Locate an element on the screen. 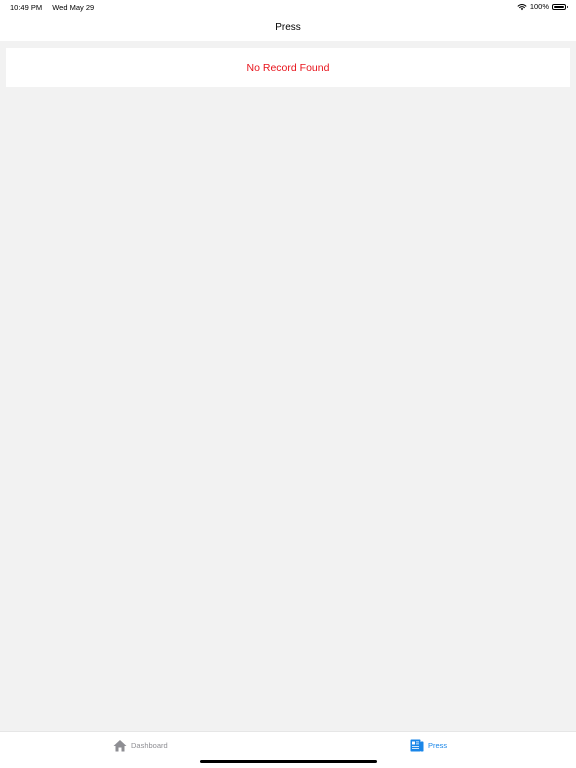  status-right: 100% is located at coordinates (542, 6).